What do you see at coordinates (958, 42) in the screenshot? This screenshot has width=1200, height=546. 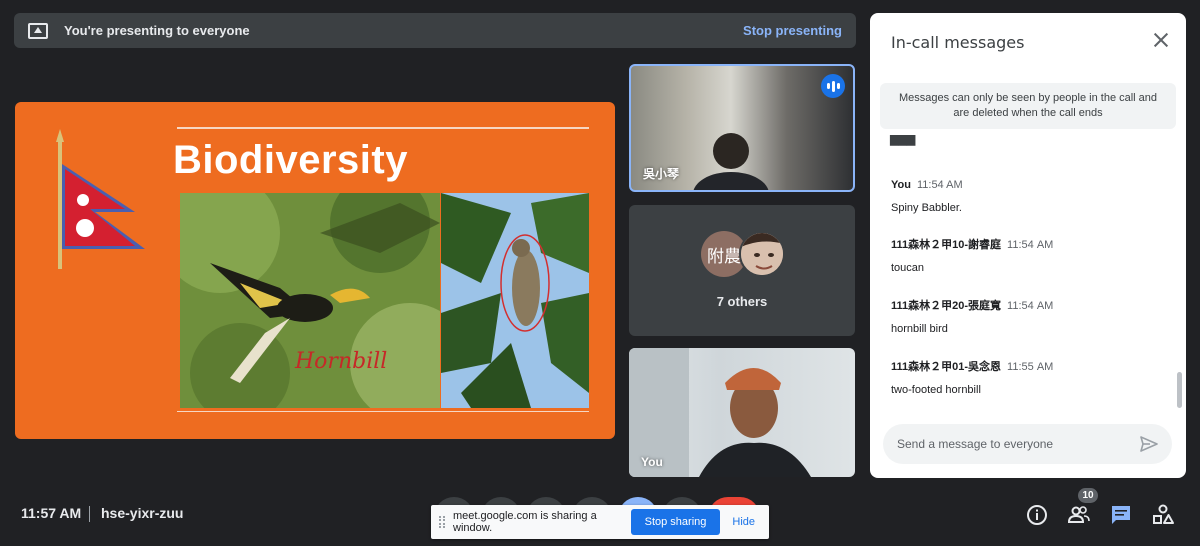 I see `panel-title: In-call messages` at bounding box center [958, 42].